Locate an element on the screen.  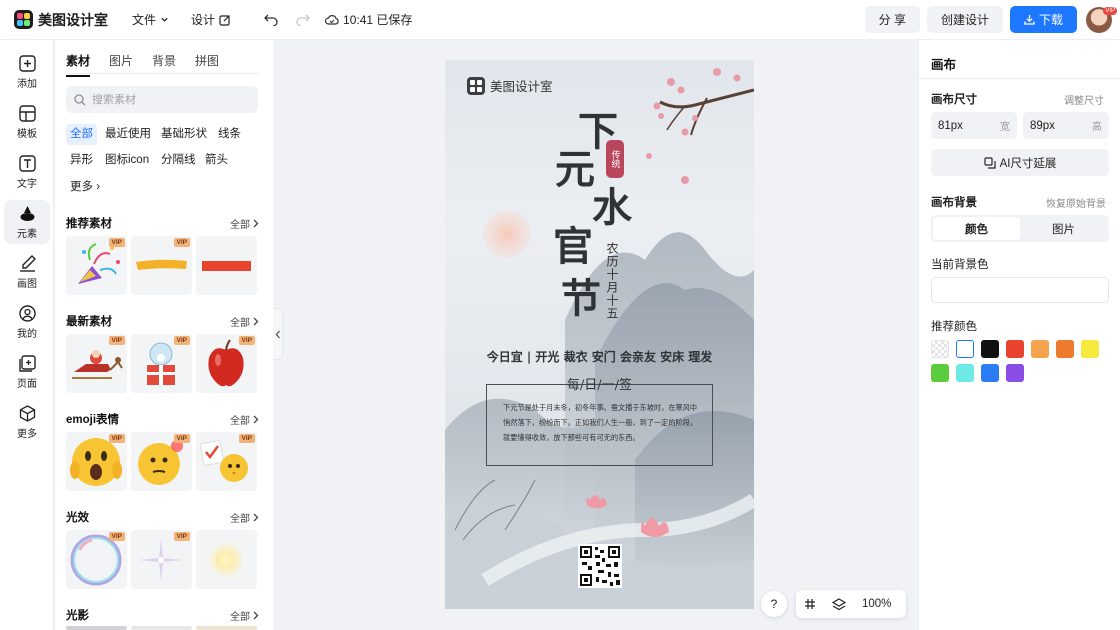
undo-button is located at coordinates (271, 20).